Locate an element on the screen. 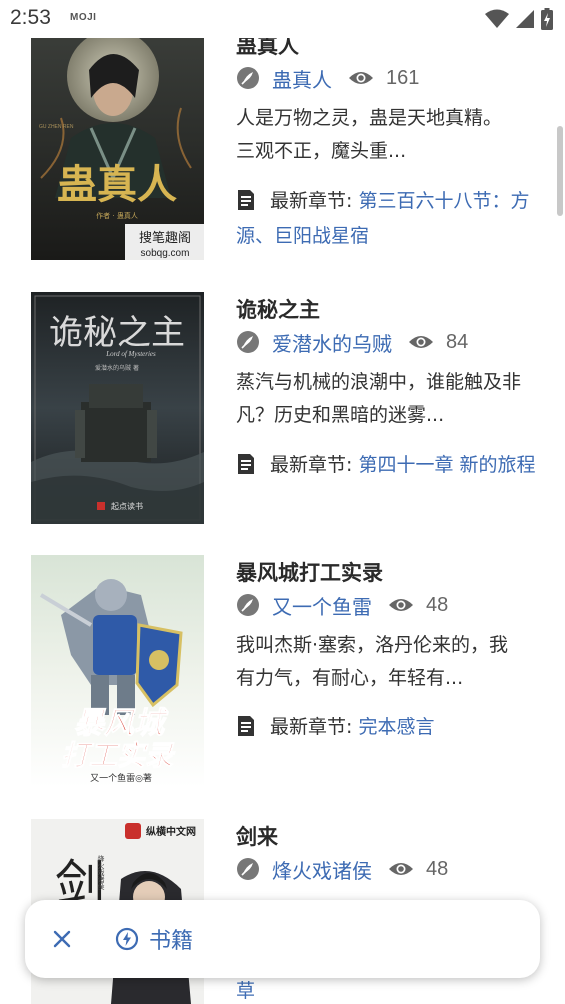  status-app-badge: MOJI is located at coordinates (83, 17).